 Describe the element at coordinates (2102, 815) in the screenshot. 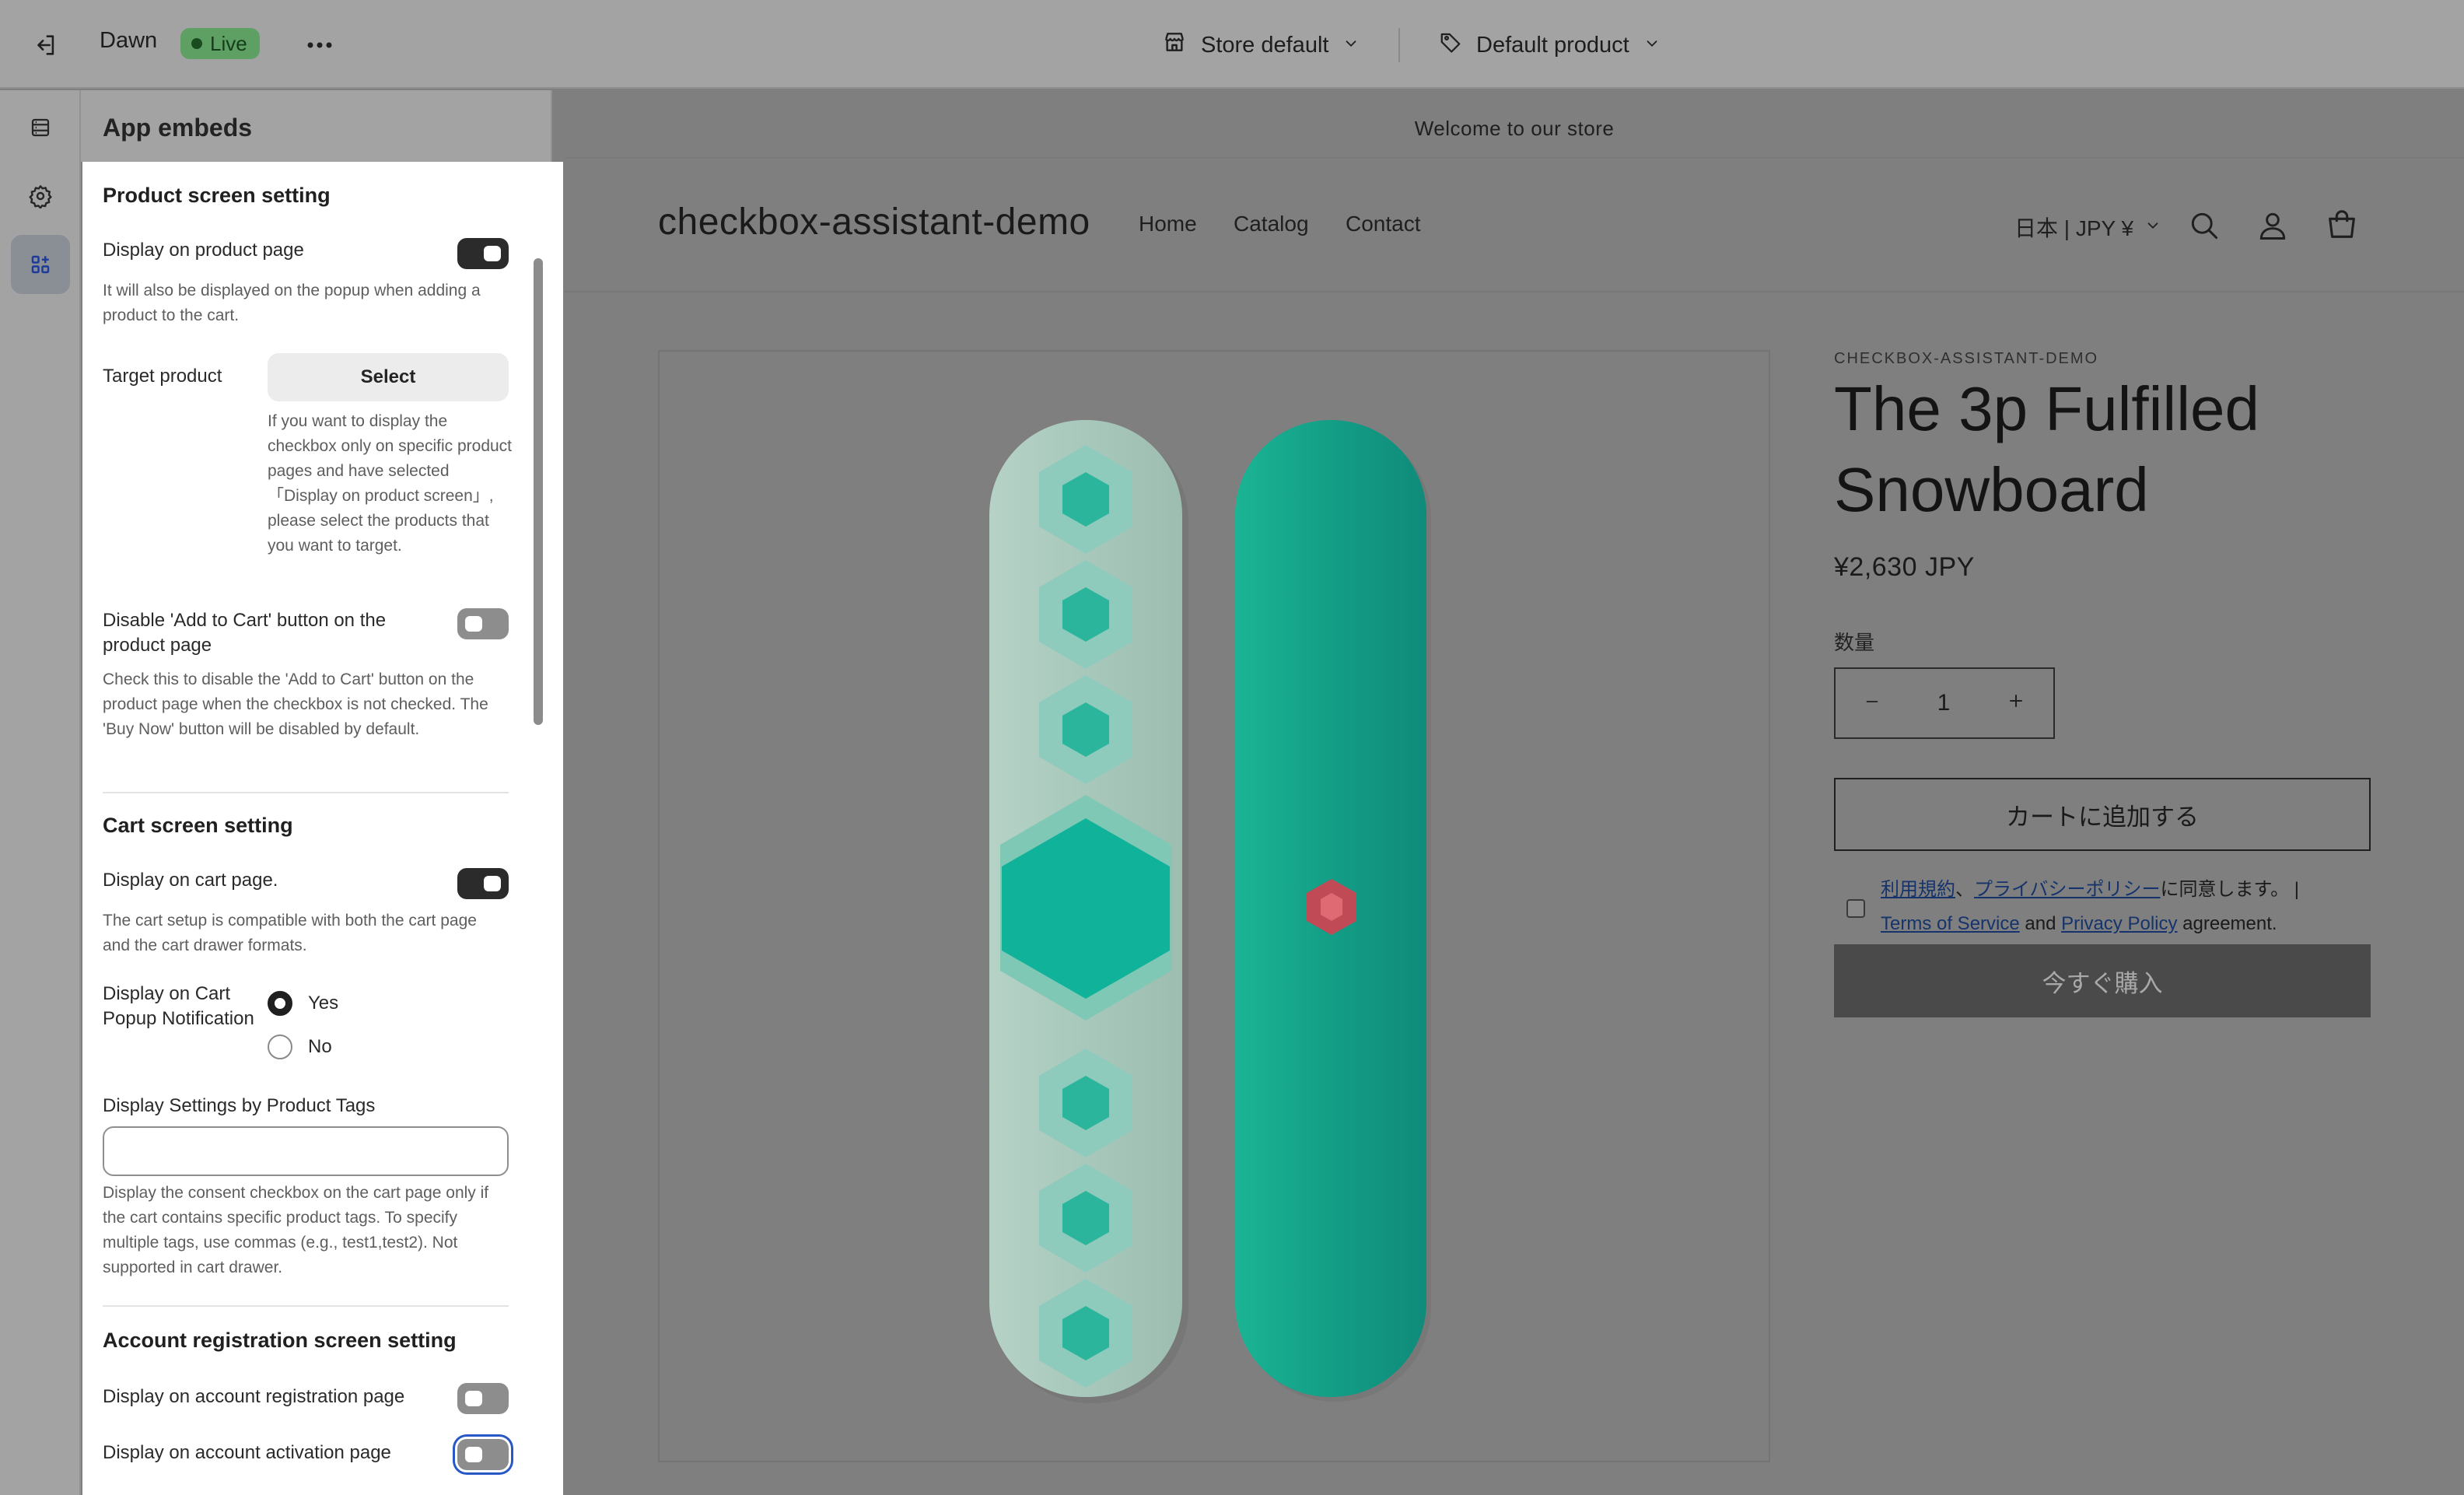

I see `add-to-cart-button: カートに追加する` at that location.